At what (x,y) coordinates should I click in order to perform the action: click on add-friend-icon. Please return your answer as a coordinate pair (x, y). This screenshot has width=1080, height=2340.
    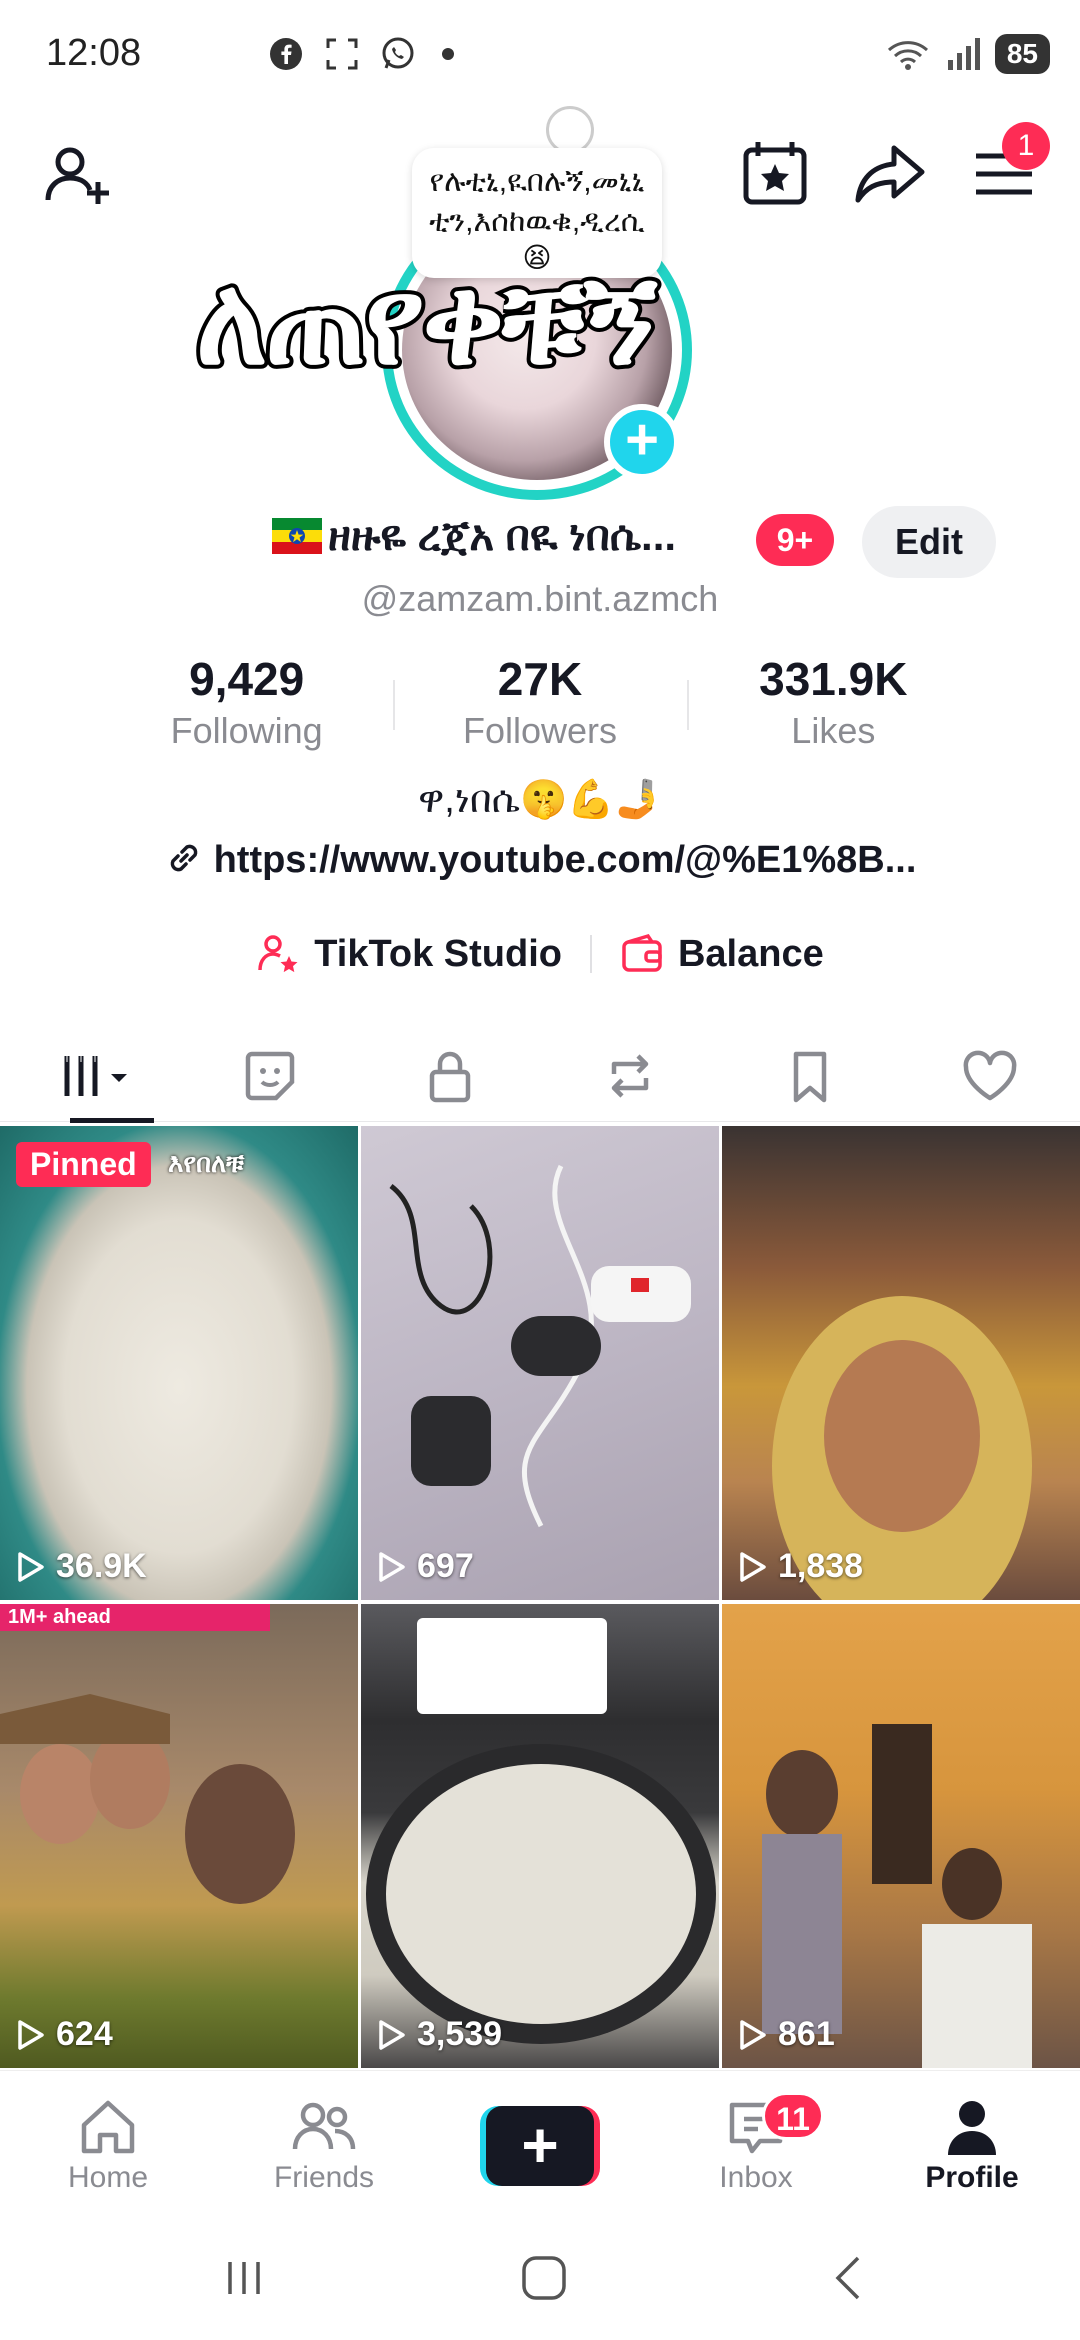
    Looking at the image, I should click on (78, 176).